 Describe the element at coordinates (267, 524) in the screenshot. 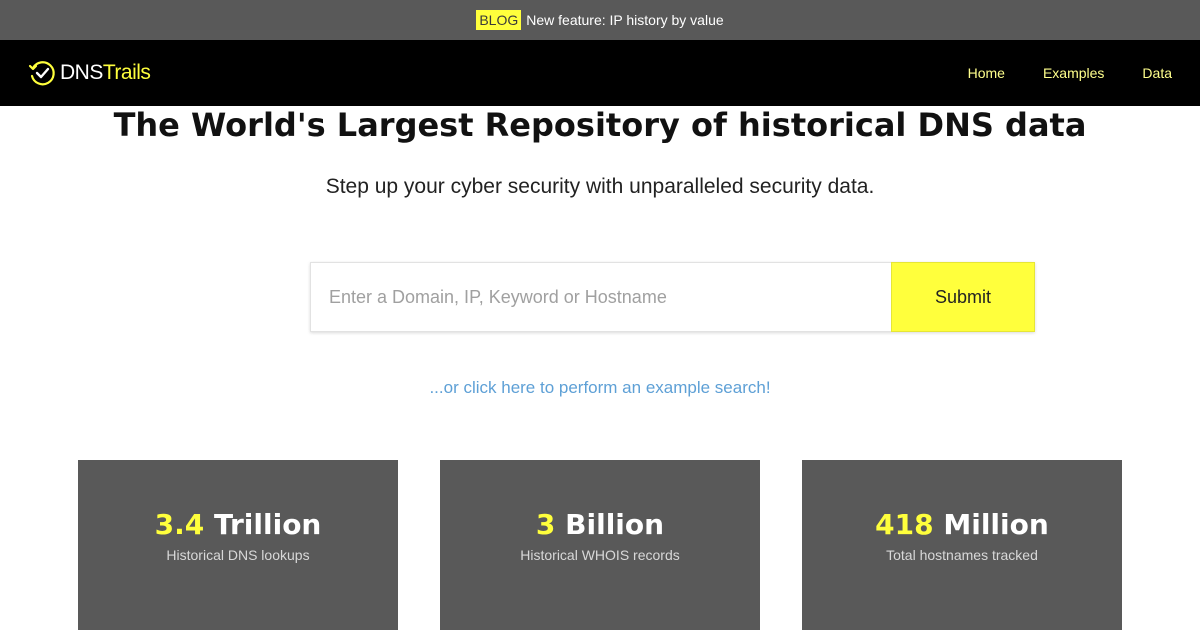

I see `stat-unit: Trillion` at that location.